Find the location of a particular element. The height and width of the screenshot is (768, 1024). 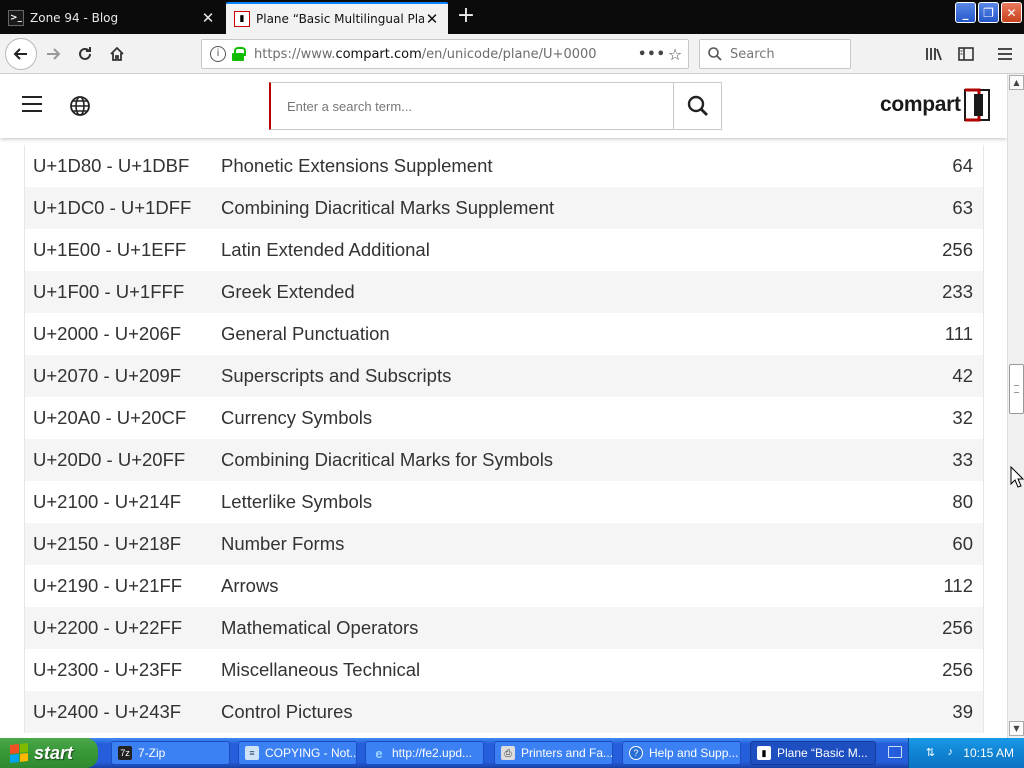

system-tray: ⇅ ♪ 10:15 AM is located at coordinates (966, 753).